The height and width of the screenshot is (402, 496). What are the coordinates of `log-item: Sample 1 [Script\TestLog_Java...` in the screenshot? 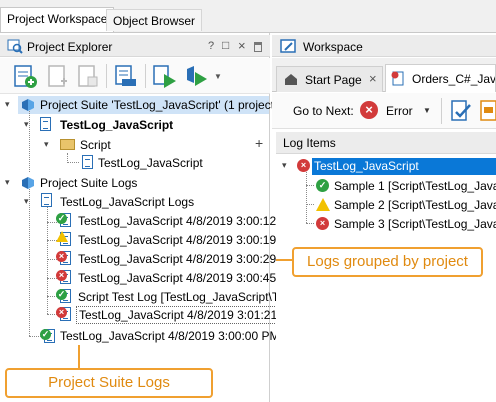 It's located at (415, 186).